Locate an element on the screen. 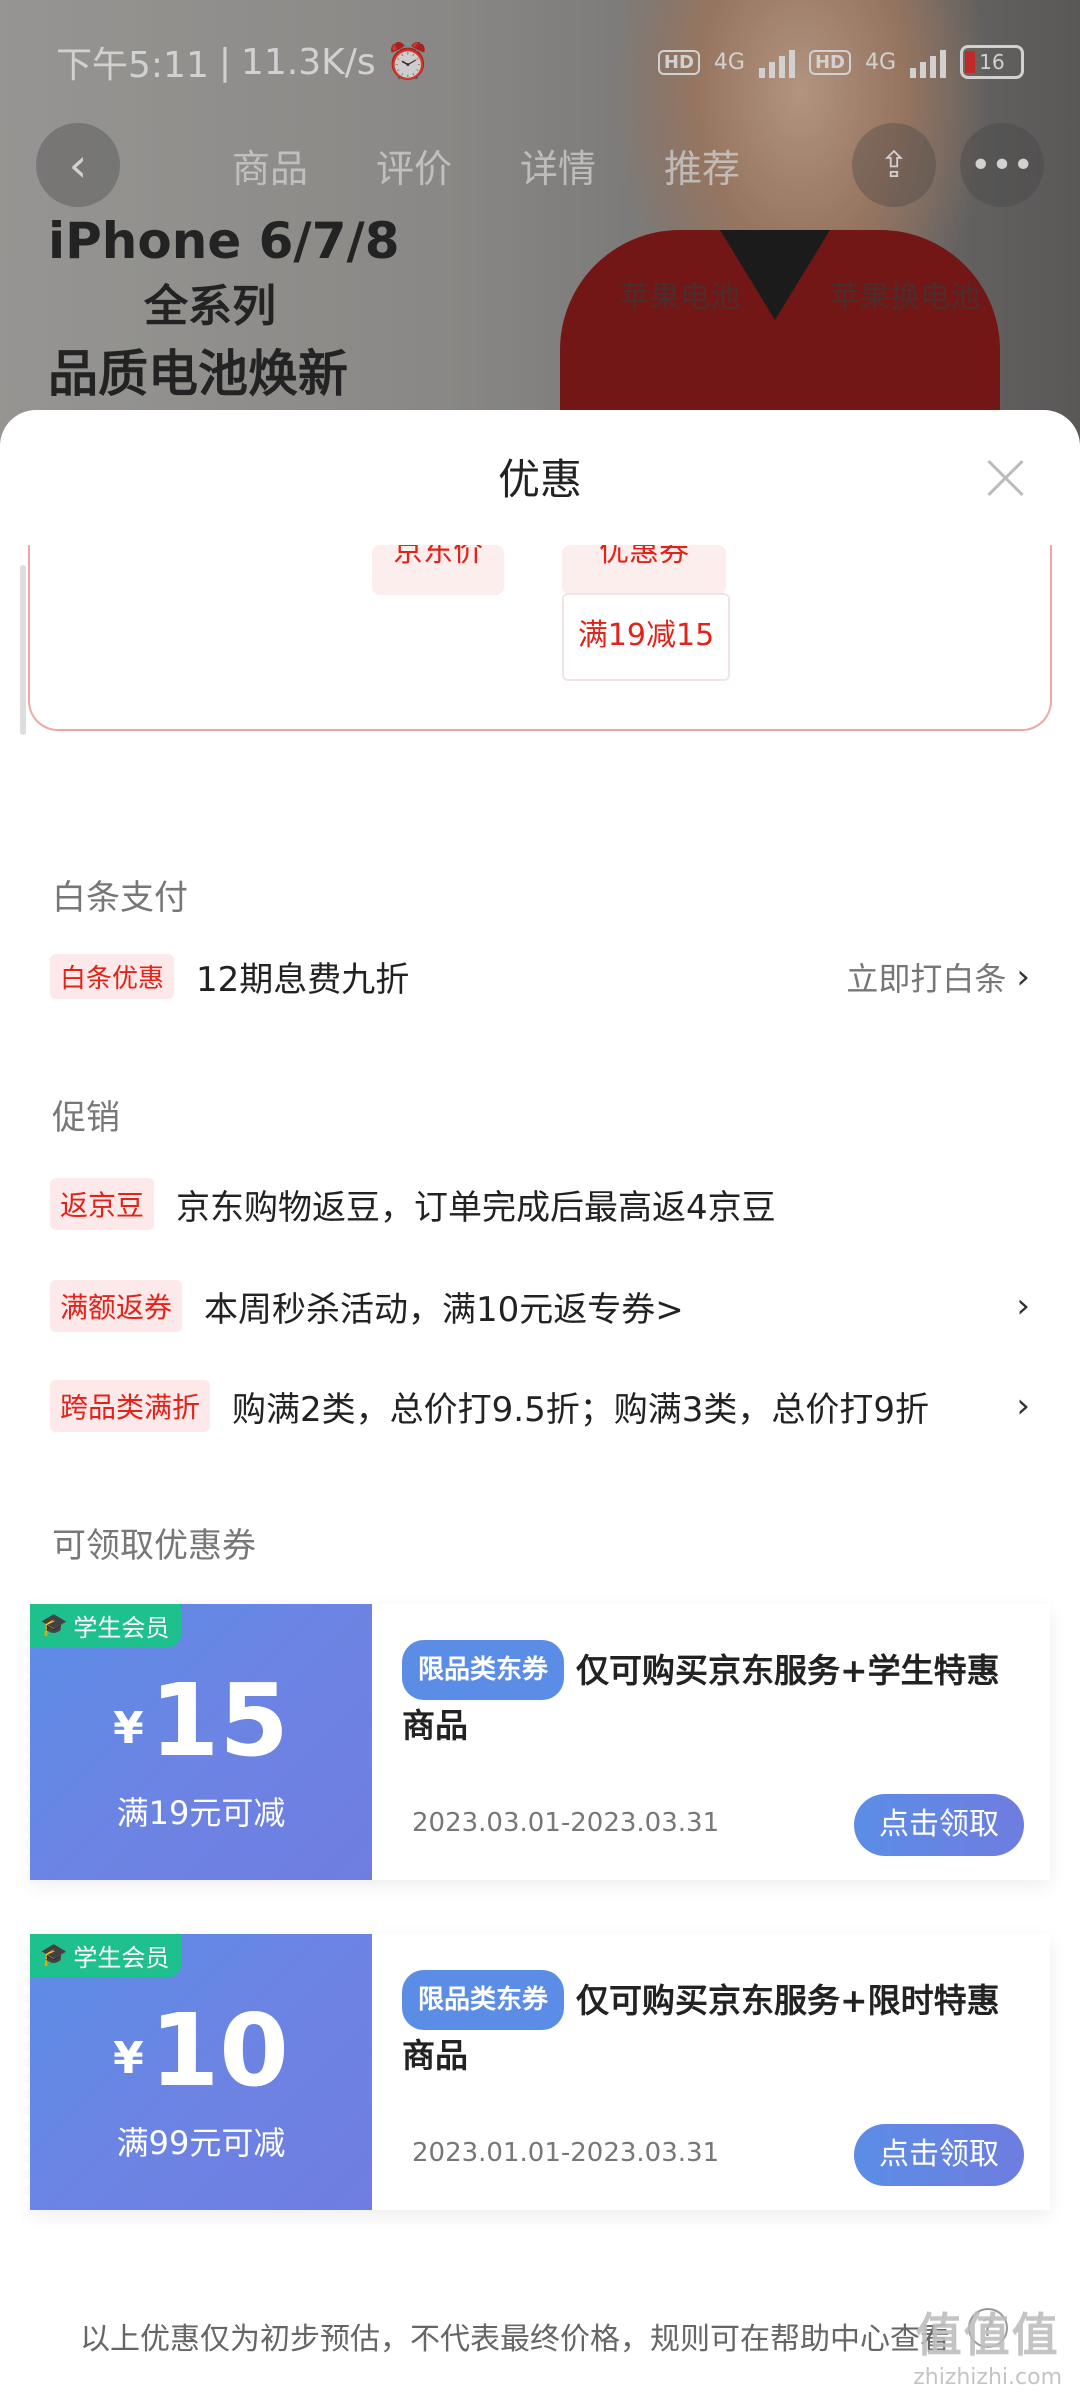  promo-tag: 返京豆 is located at coordinates (102, 1204).